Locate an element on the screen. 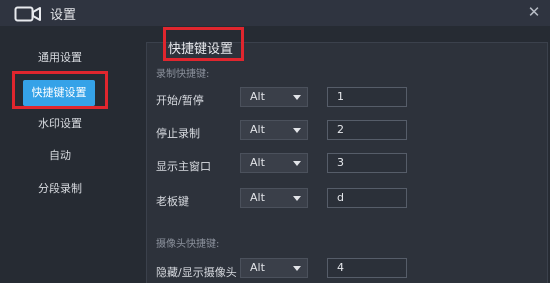 This screenshot has width=550, height=283. camera-hotkeys-heading: 摄像头快捷键: is located at coordinates (188, 244).